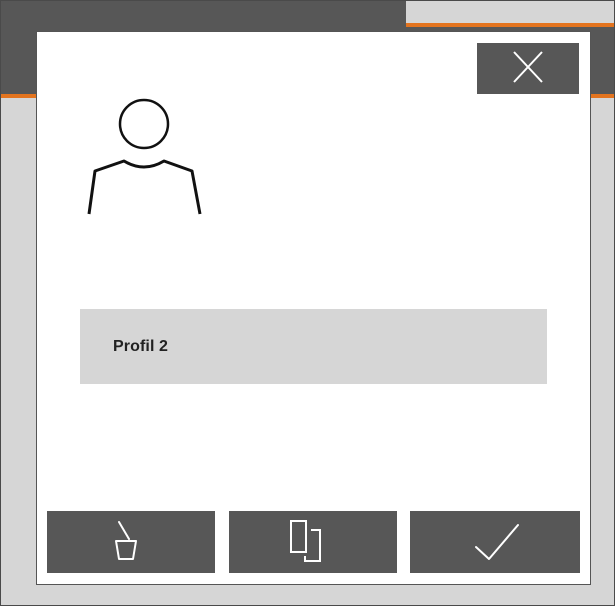 This screenshot has height=606, width=615. I want to click on close-icon, so click(528, 67).